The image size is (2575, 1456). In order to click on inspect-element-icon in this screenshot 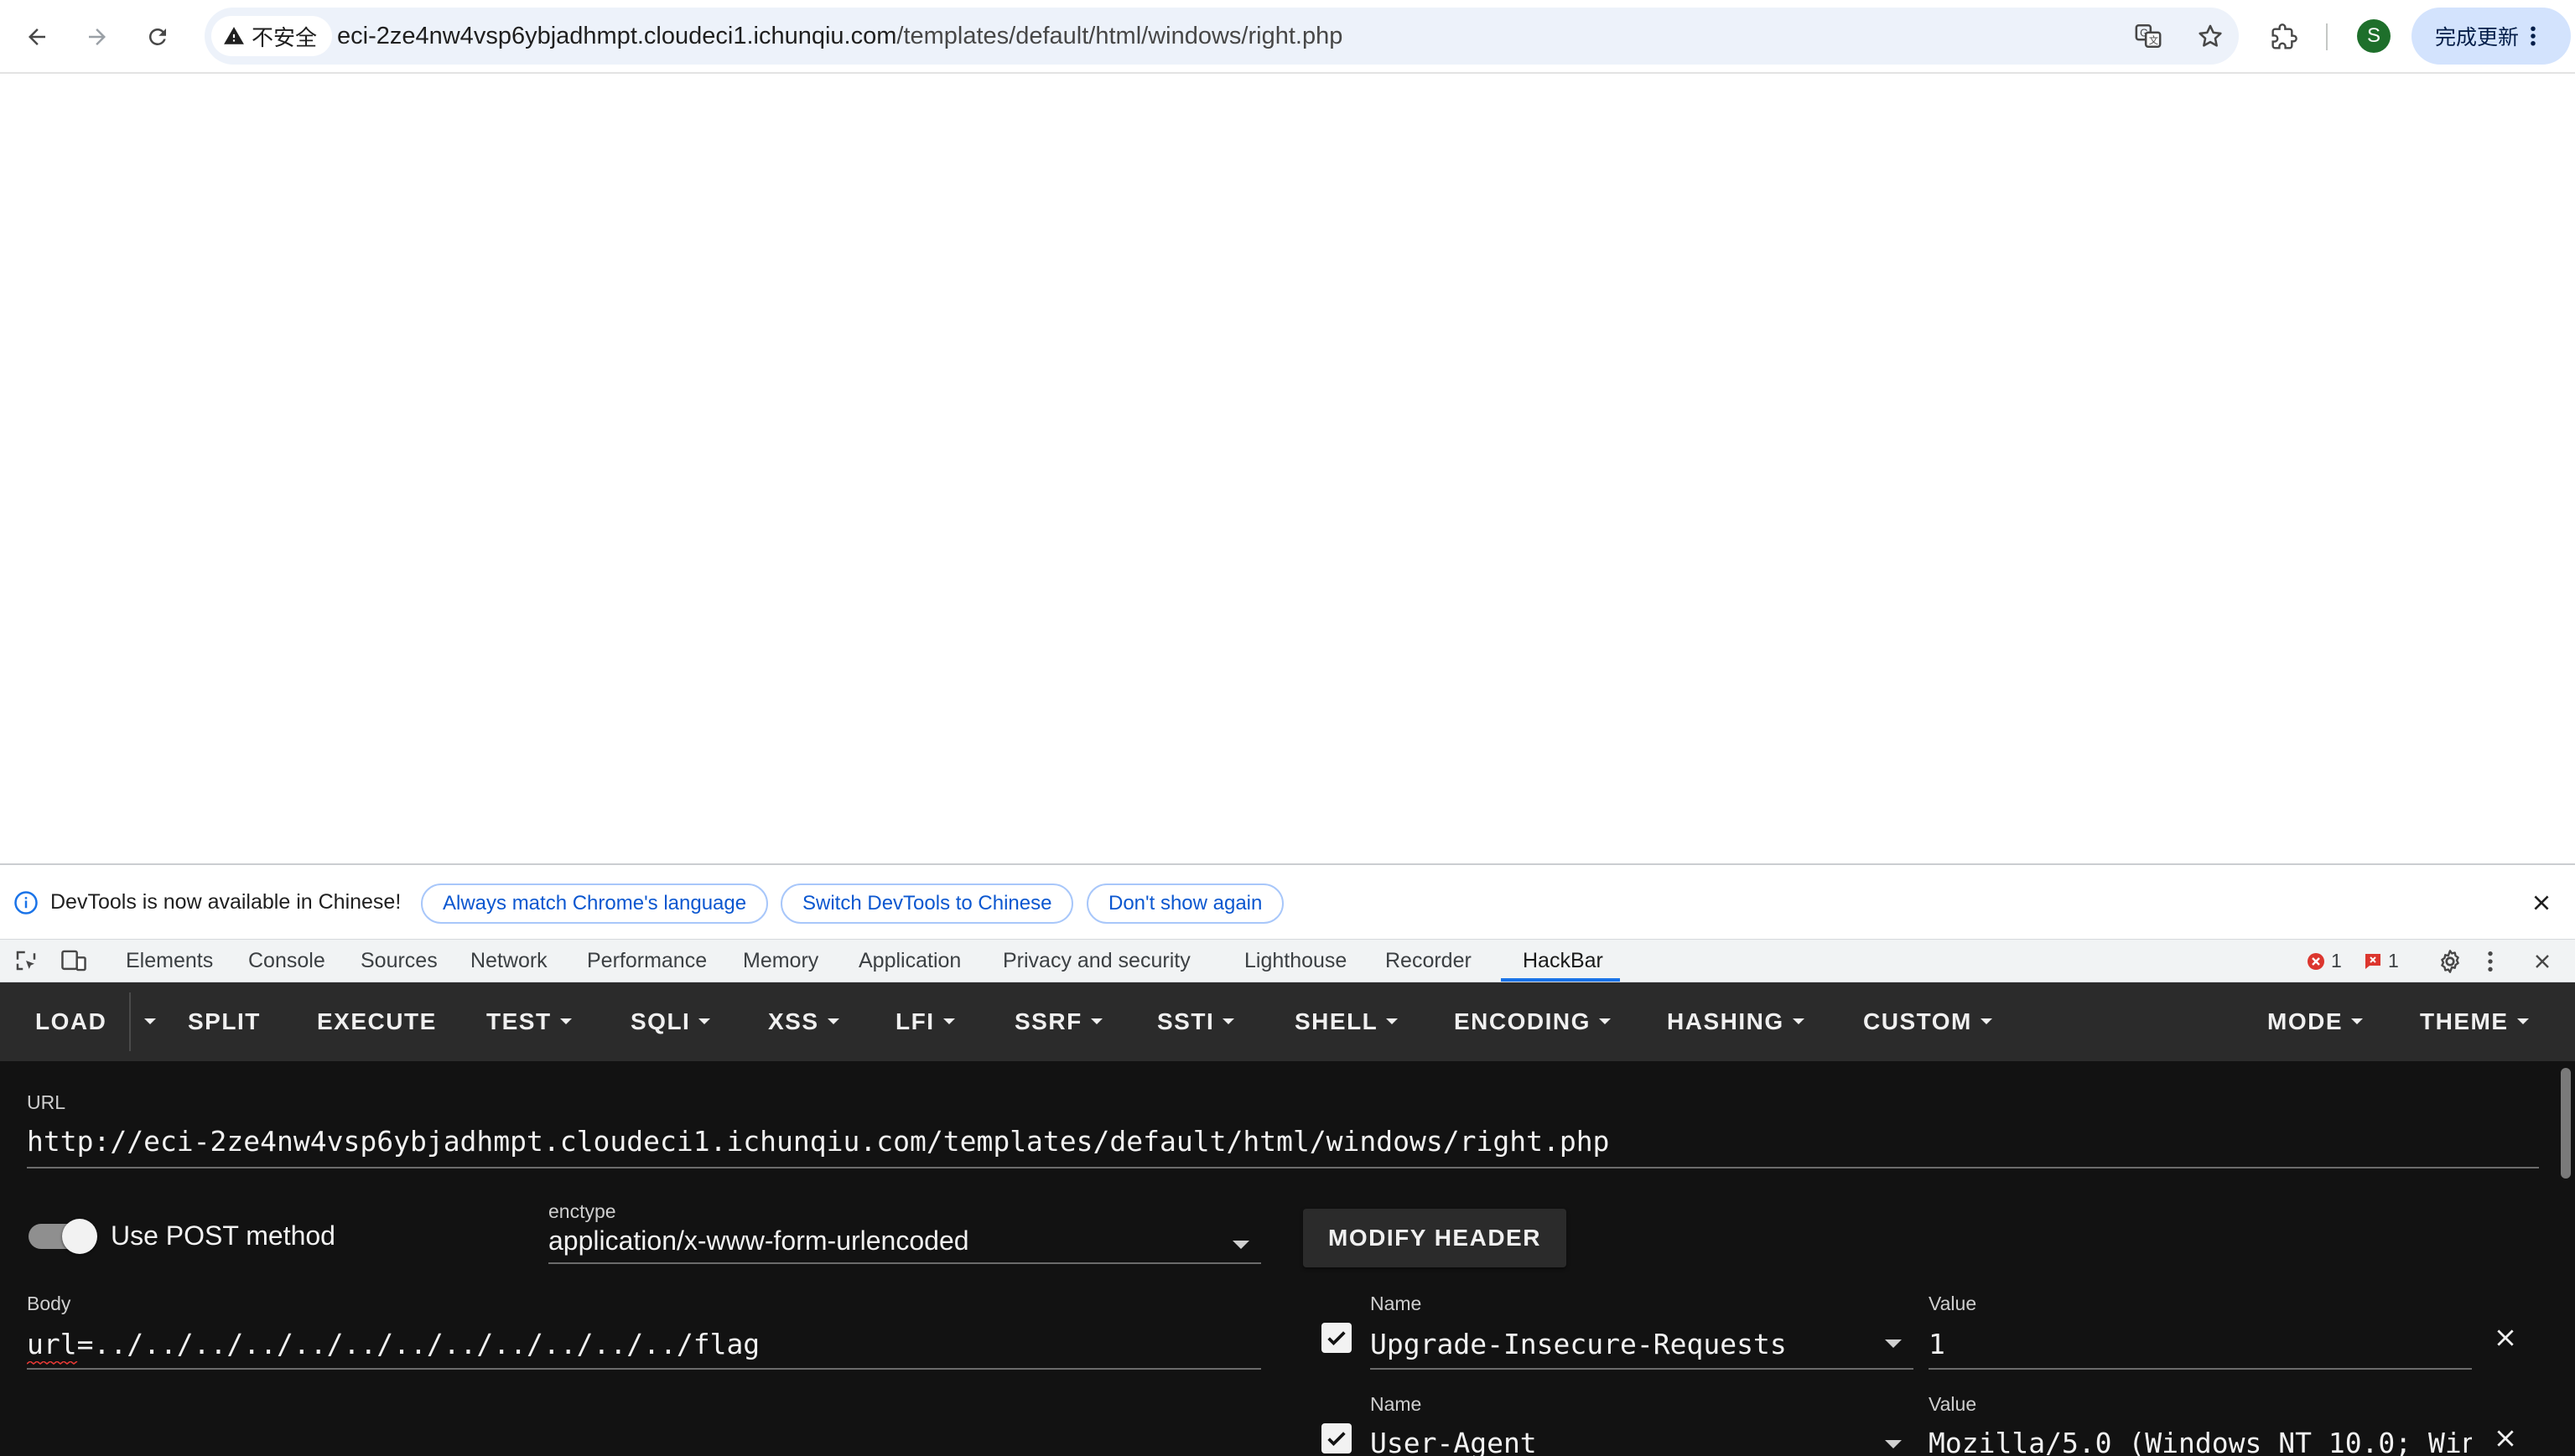, I will do `click(26, 961)`.